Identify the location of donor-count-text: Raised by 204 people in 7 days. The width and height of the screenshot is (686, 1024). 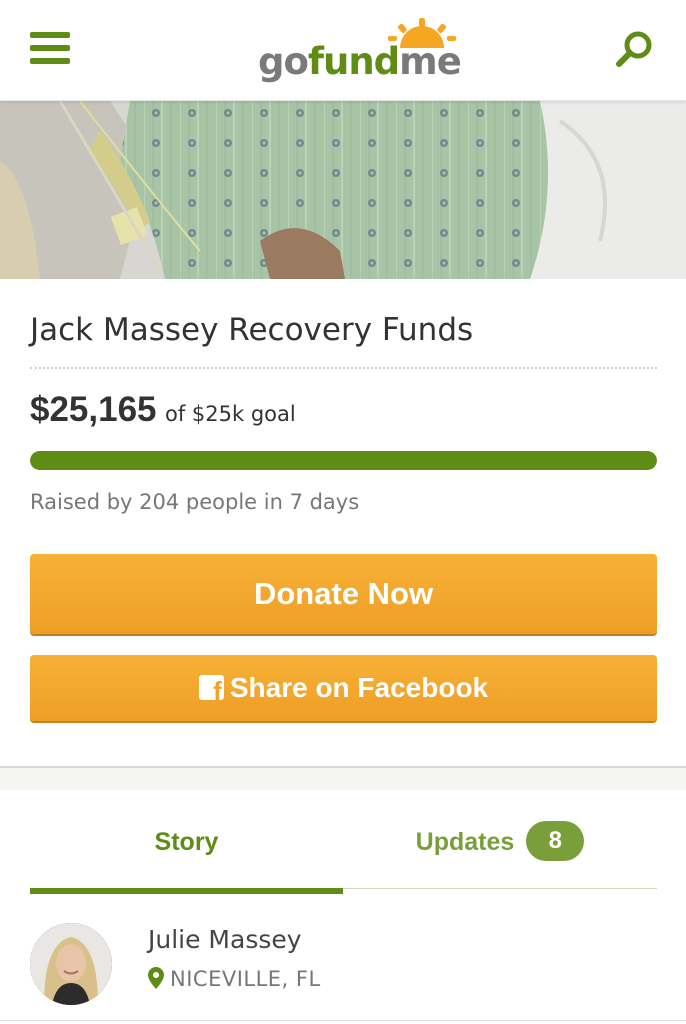
(195, 502).